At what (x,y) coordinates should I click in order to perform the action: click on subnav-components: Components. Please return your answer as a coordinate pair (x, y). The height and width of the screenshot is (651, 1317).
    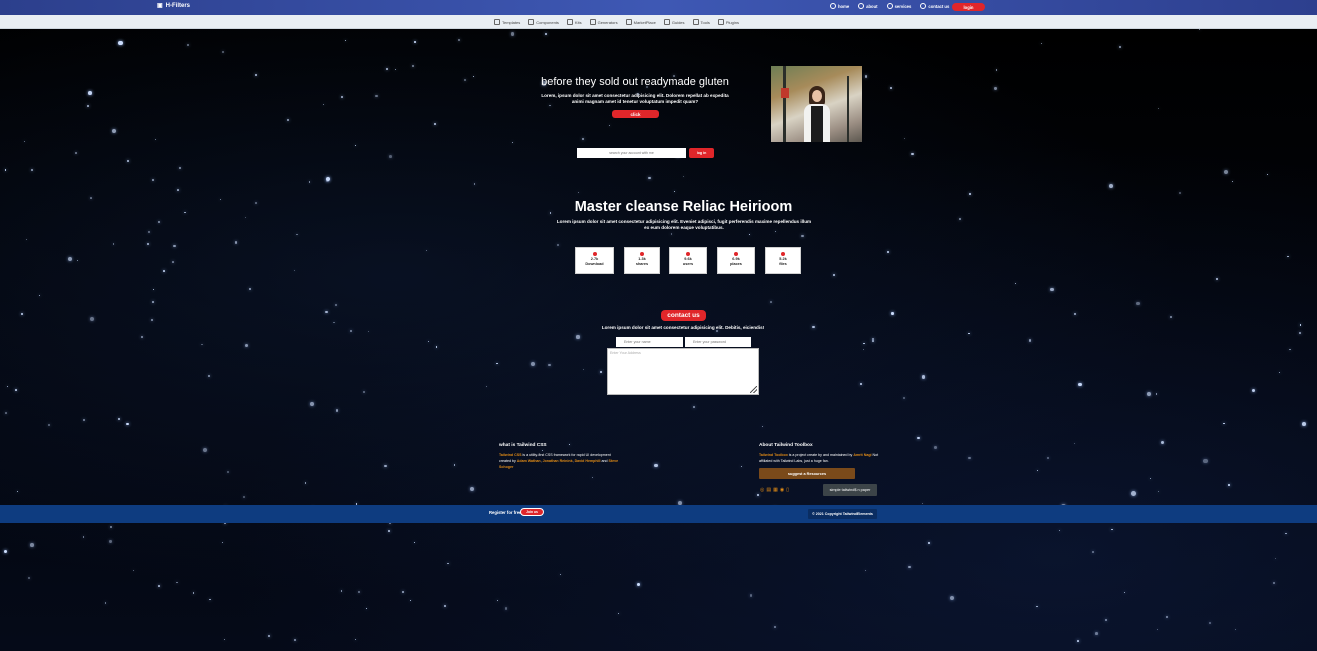
    Looking at the image, I should click on (543, 22).